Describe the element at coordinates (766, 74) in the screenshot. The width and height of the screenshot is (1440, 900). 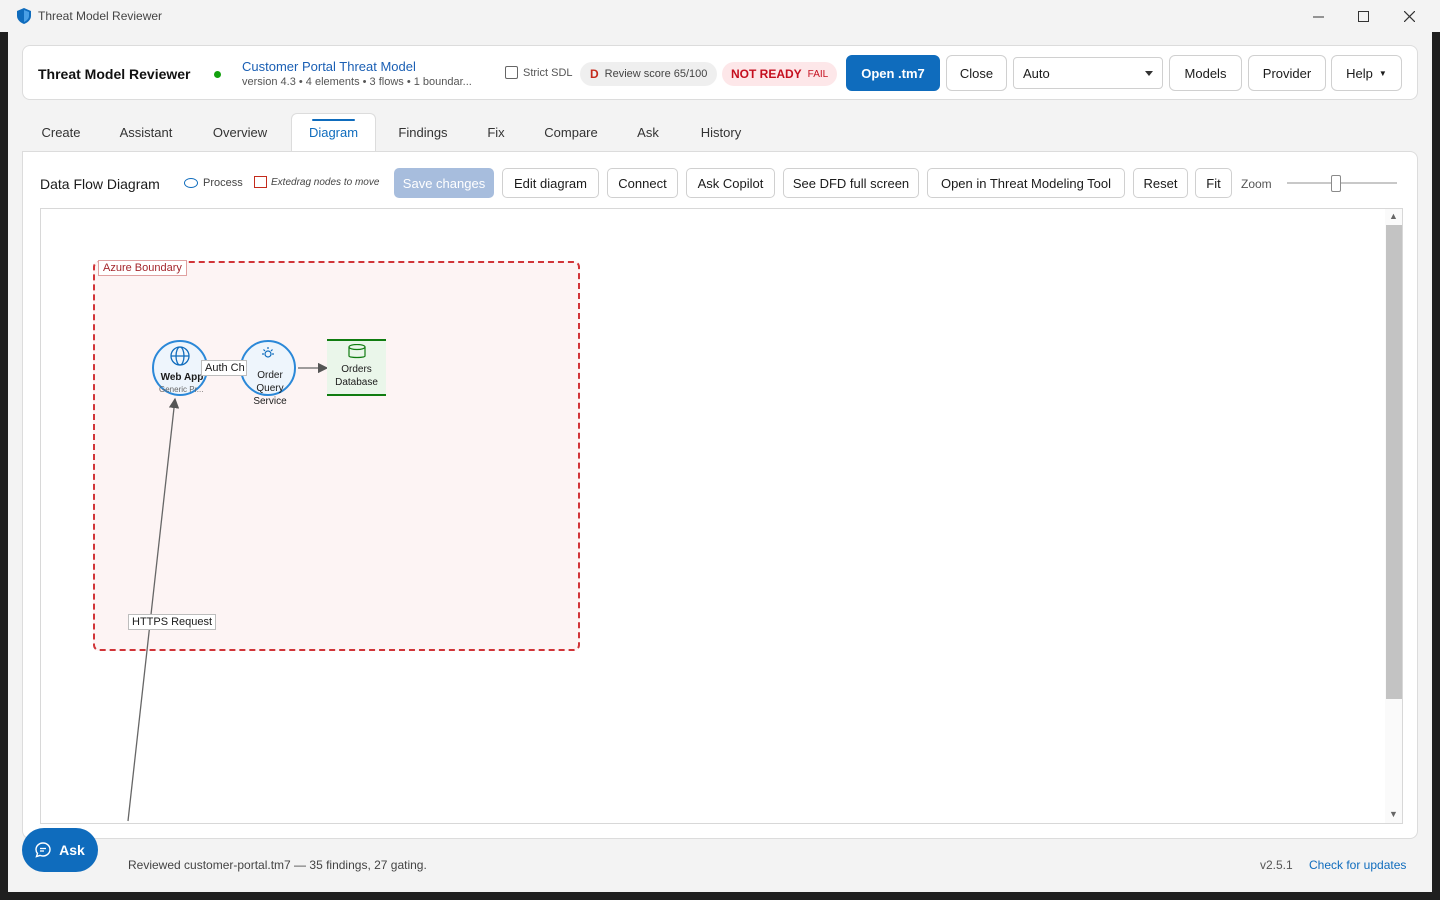
I see `readiness-text: NOT READY` at that location.